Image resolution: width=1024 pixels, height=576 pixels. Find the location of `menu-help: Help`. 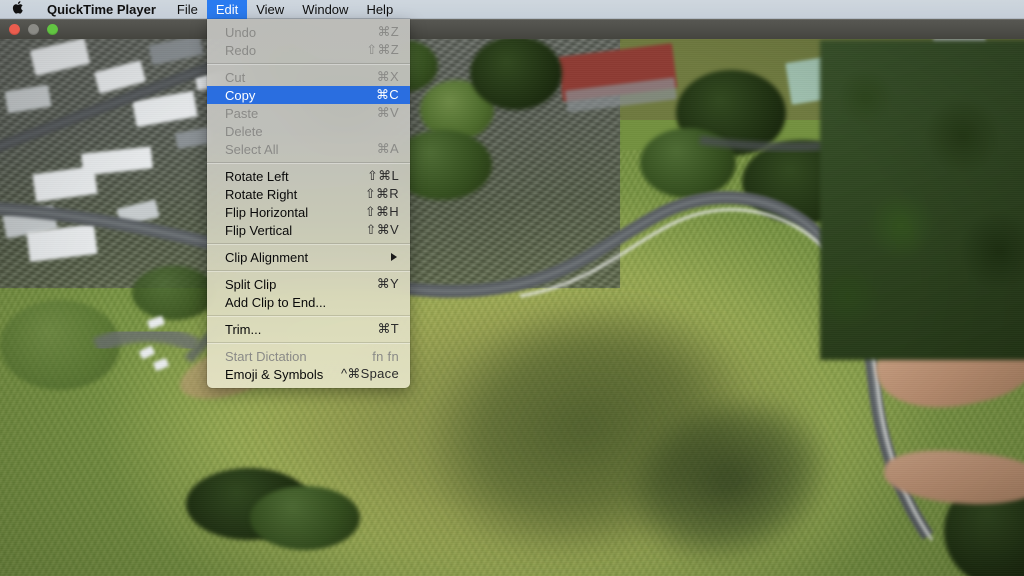

menu-help: Help is located at coordinates (379, 9).